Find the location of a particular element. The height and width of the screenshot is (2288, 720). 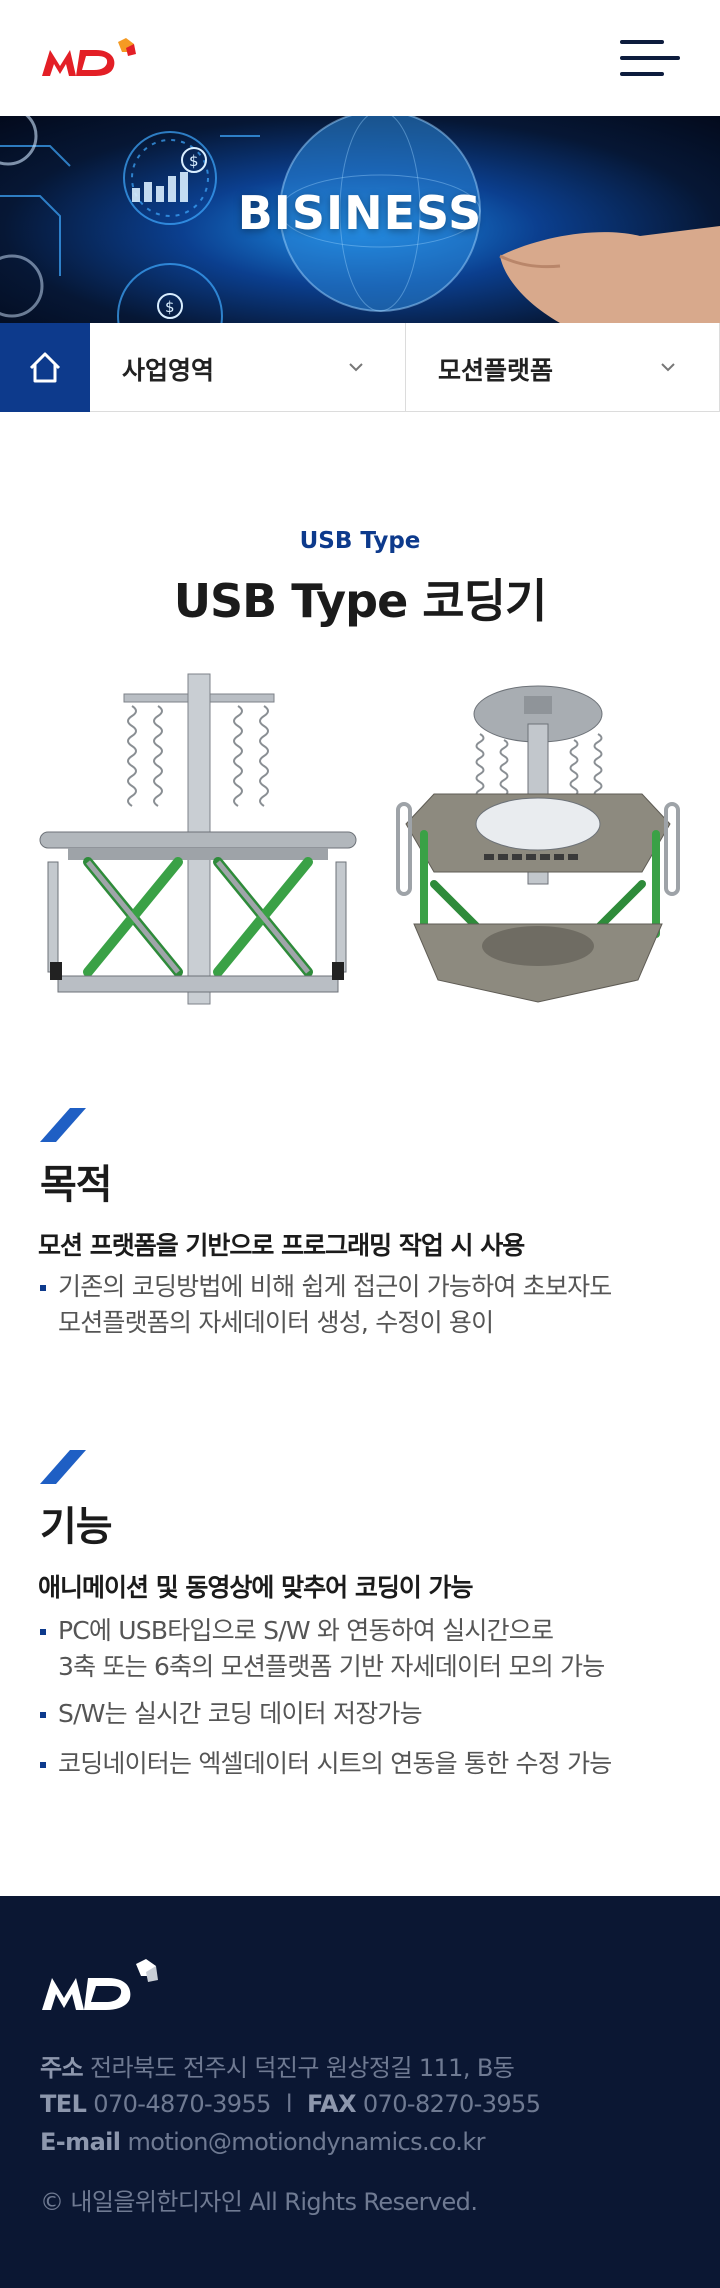

breadcrumb-level1-dropdown: 사업영역 is located at coordinates (248, 367).